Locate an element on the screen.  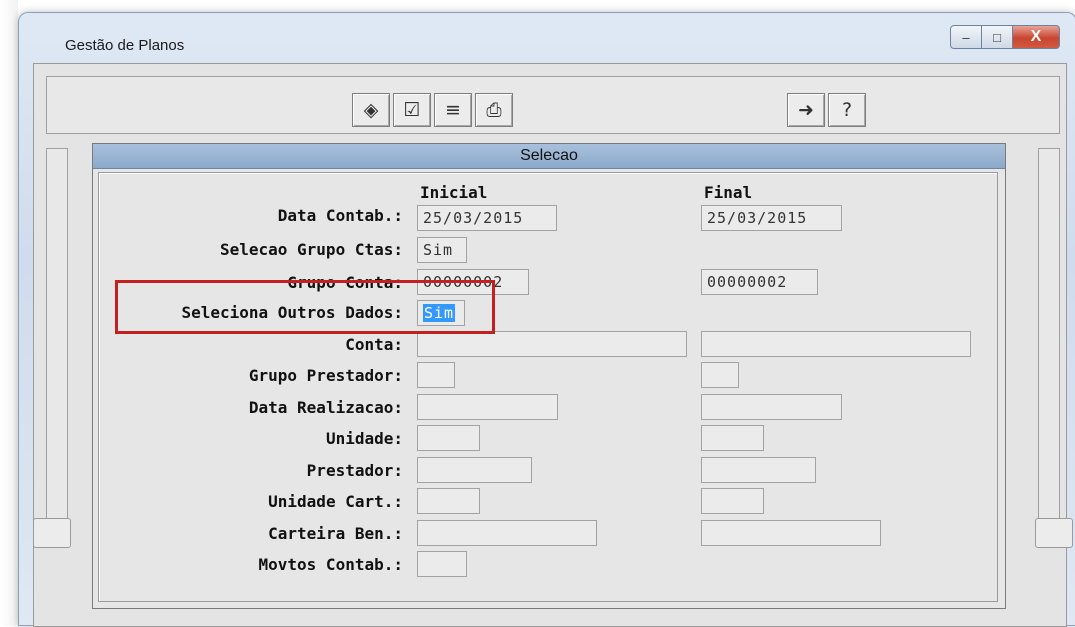
right-side-panel is located at coordinates (1049, 341).